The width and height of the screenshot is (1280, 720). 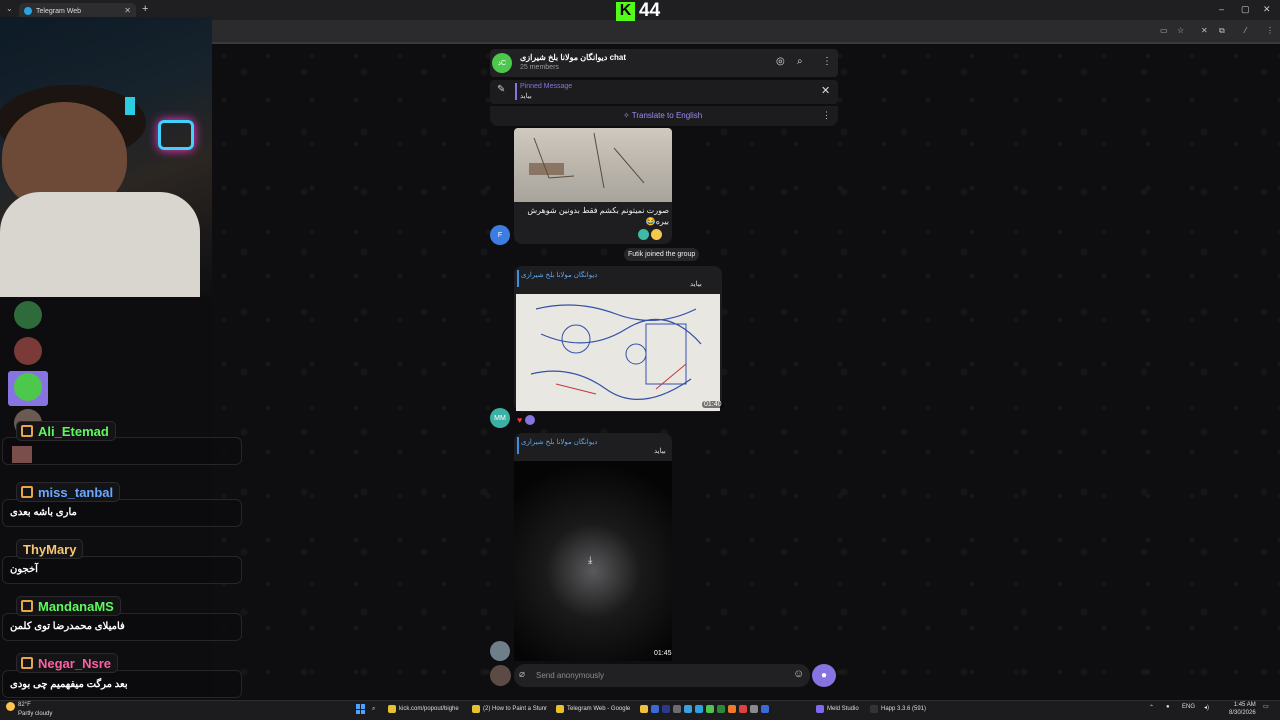 What do you see at coordinates (644, 709) in the screenshot?
I see `folder-icon` at bounding box center [644, 709].